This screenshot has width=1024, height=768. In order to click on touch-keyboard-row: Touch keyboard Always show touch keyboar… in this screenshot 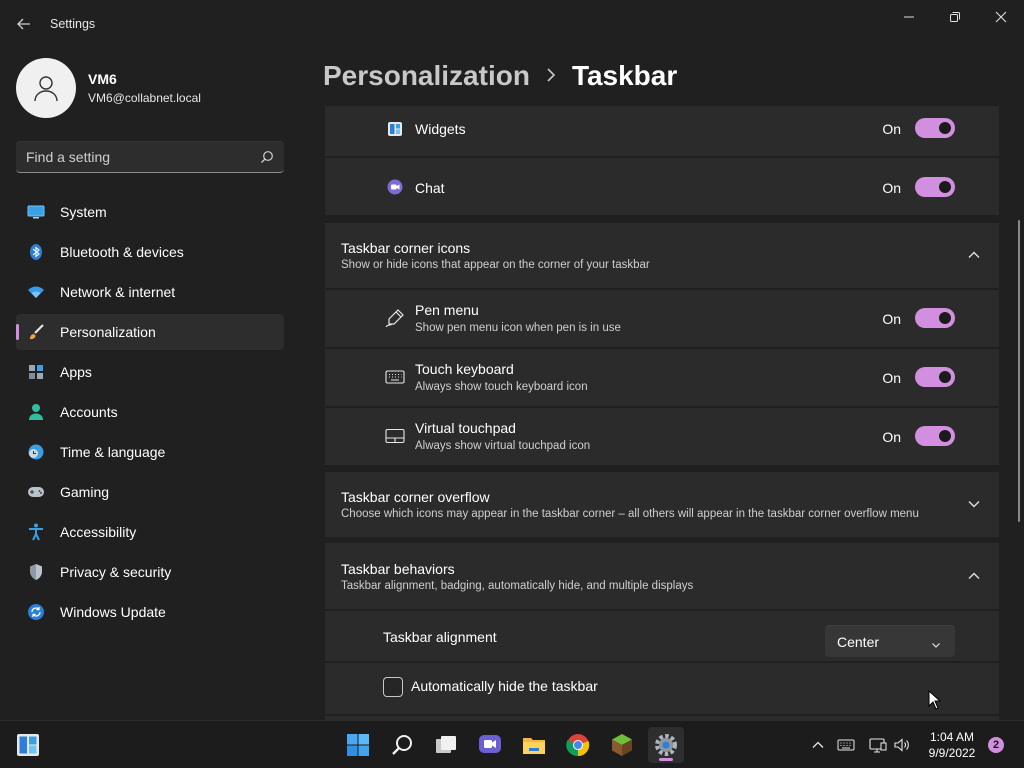, I will do `click(662, 377)`.